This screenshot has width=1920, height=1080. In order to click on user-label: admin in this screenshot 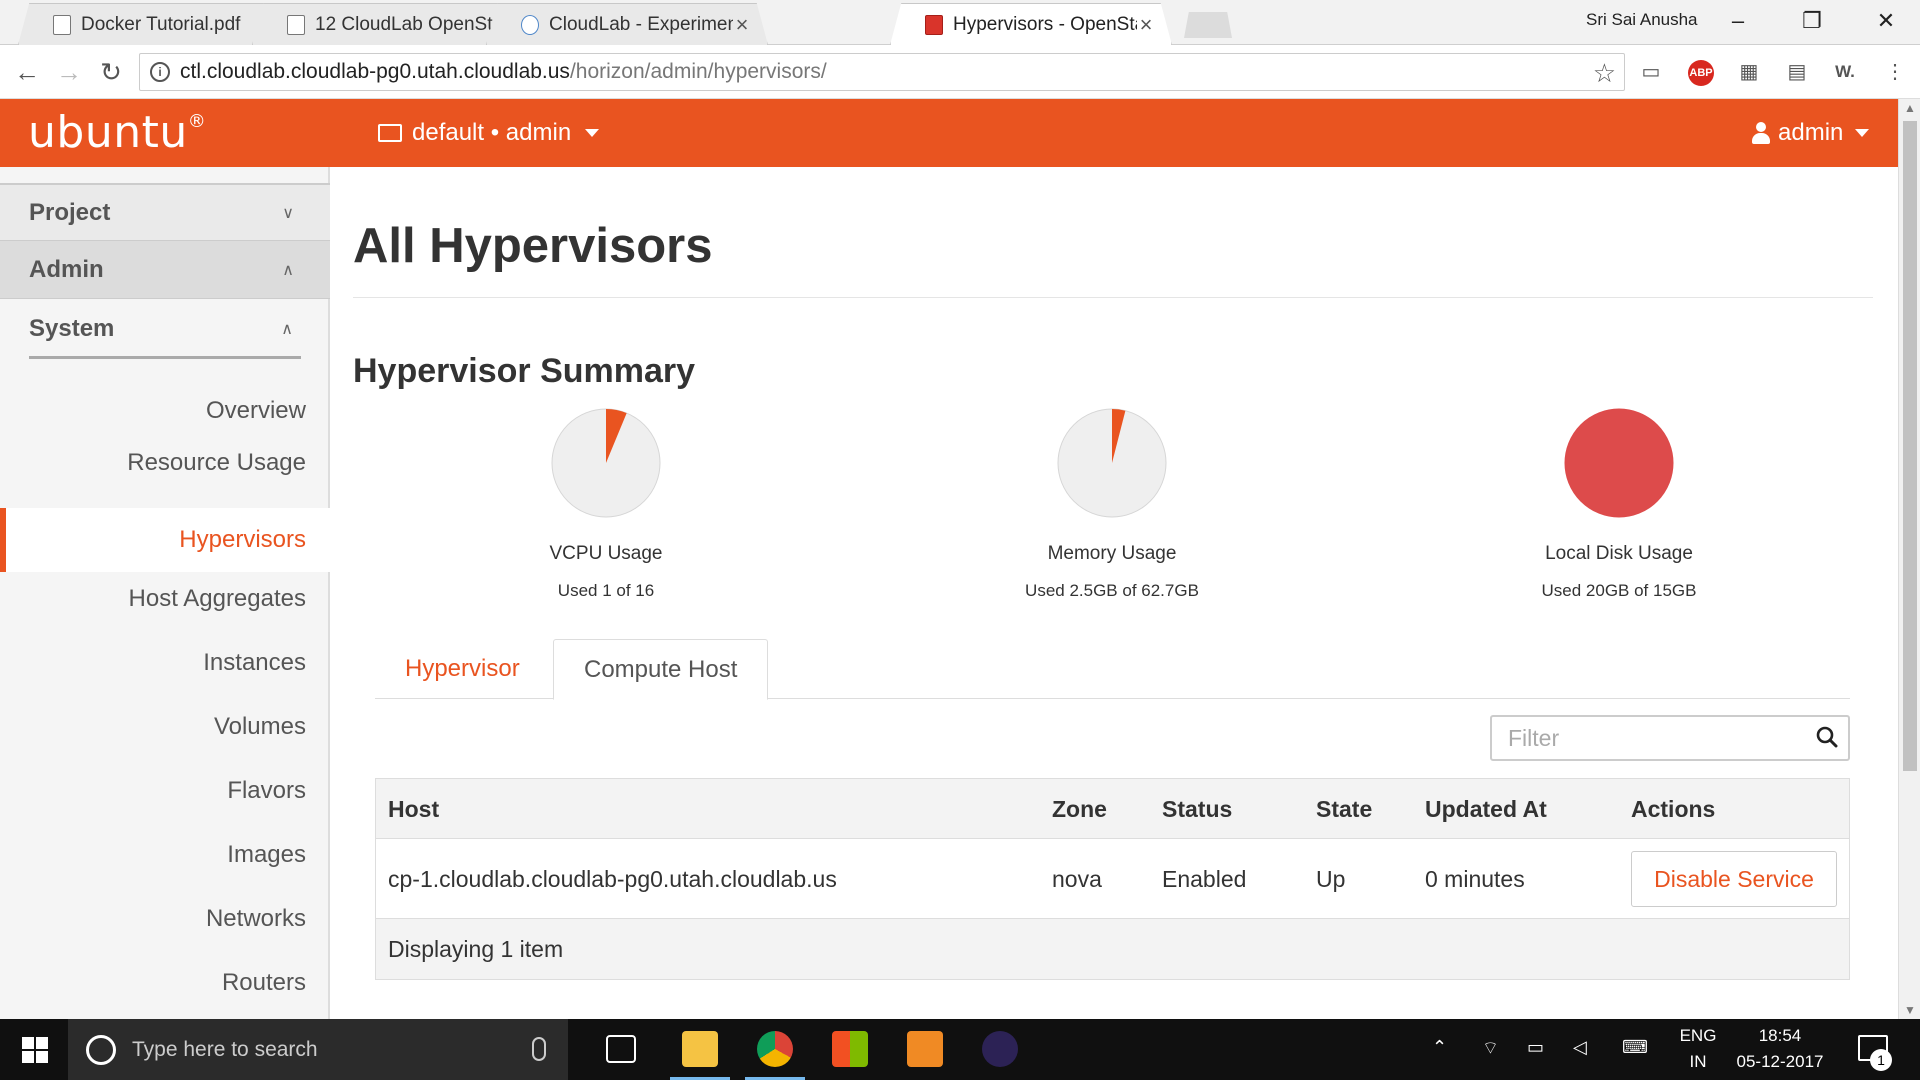, I will do `click(1811, 132)`.